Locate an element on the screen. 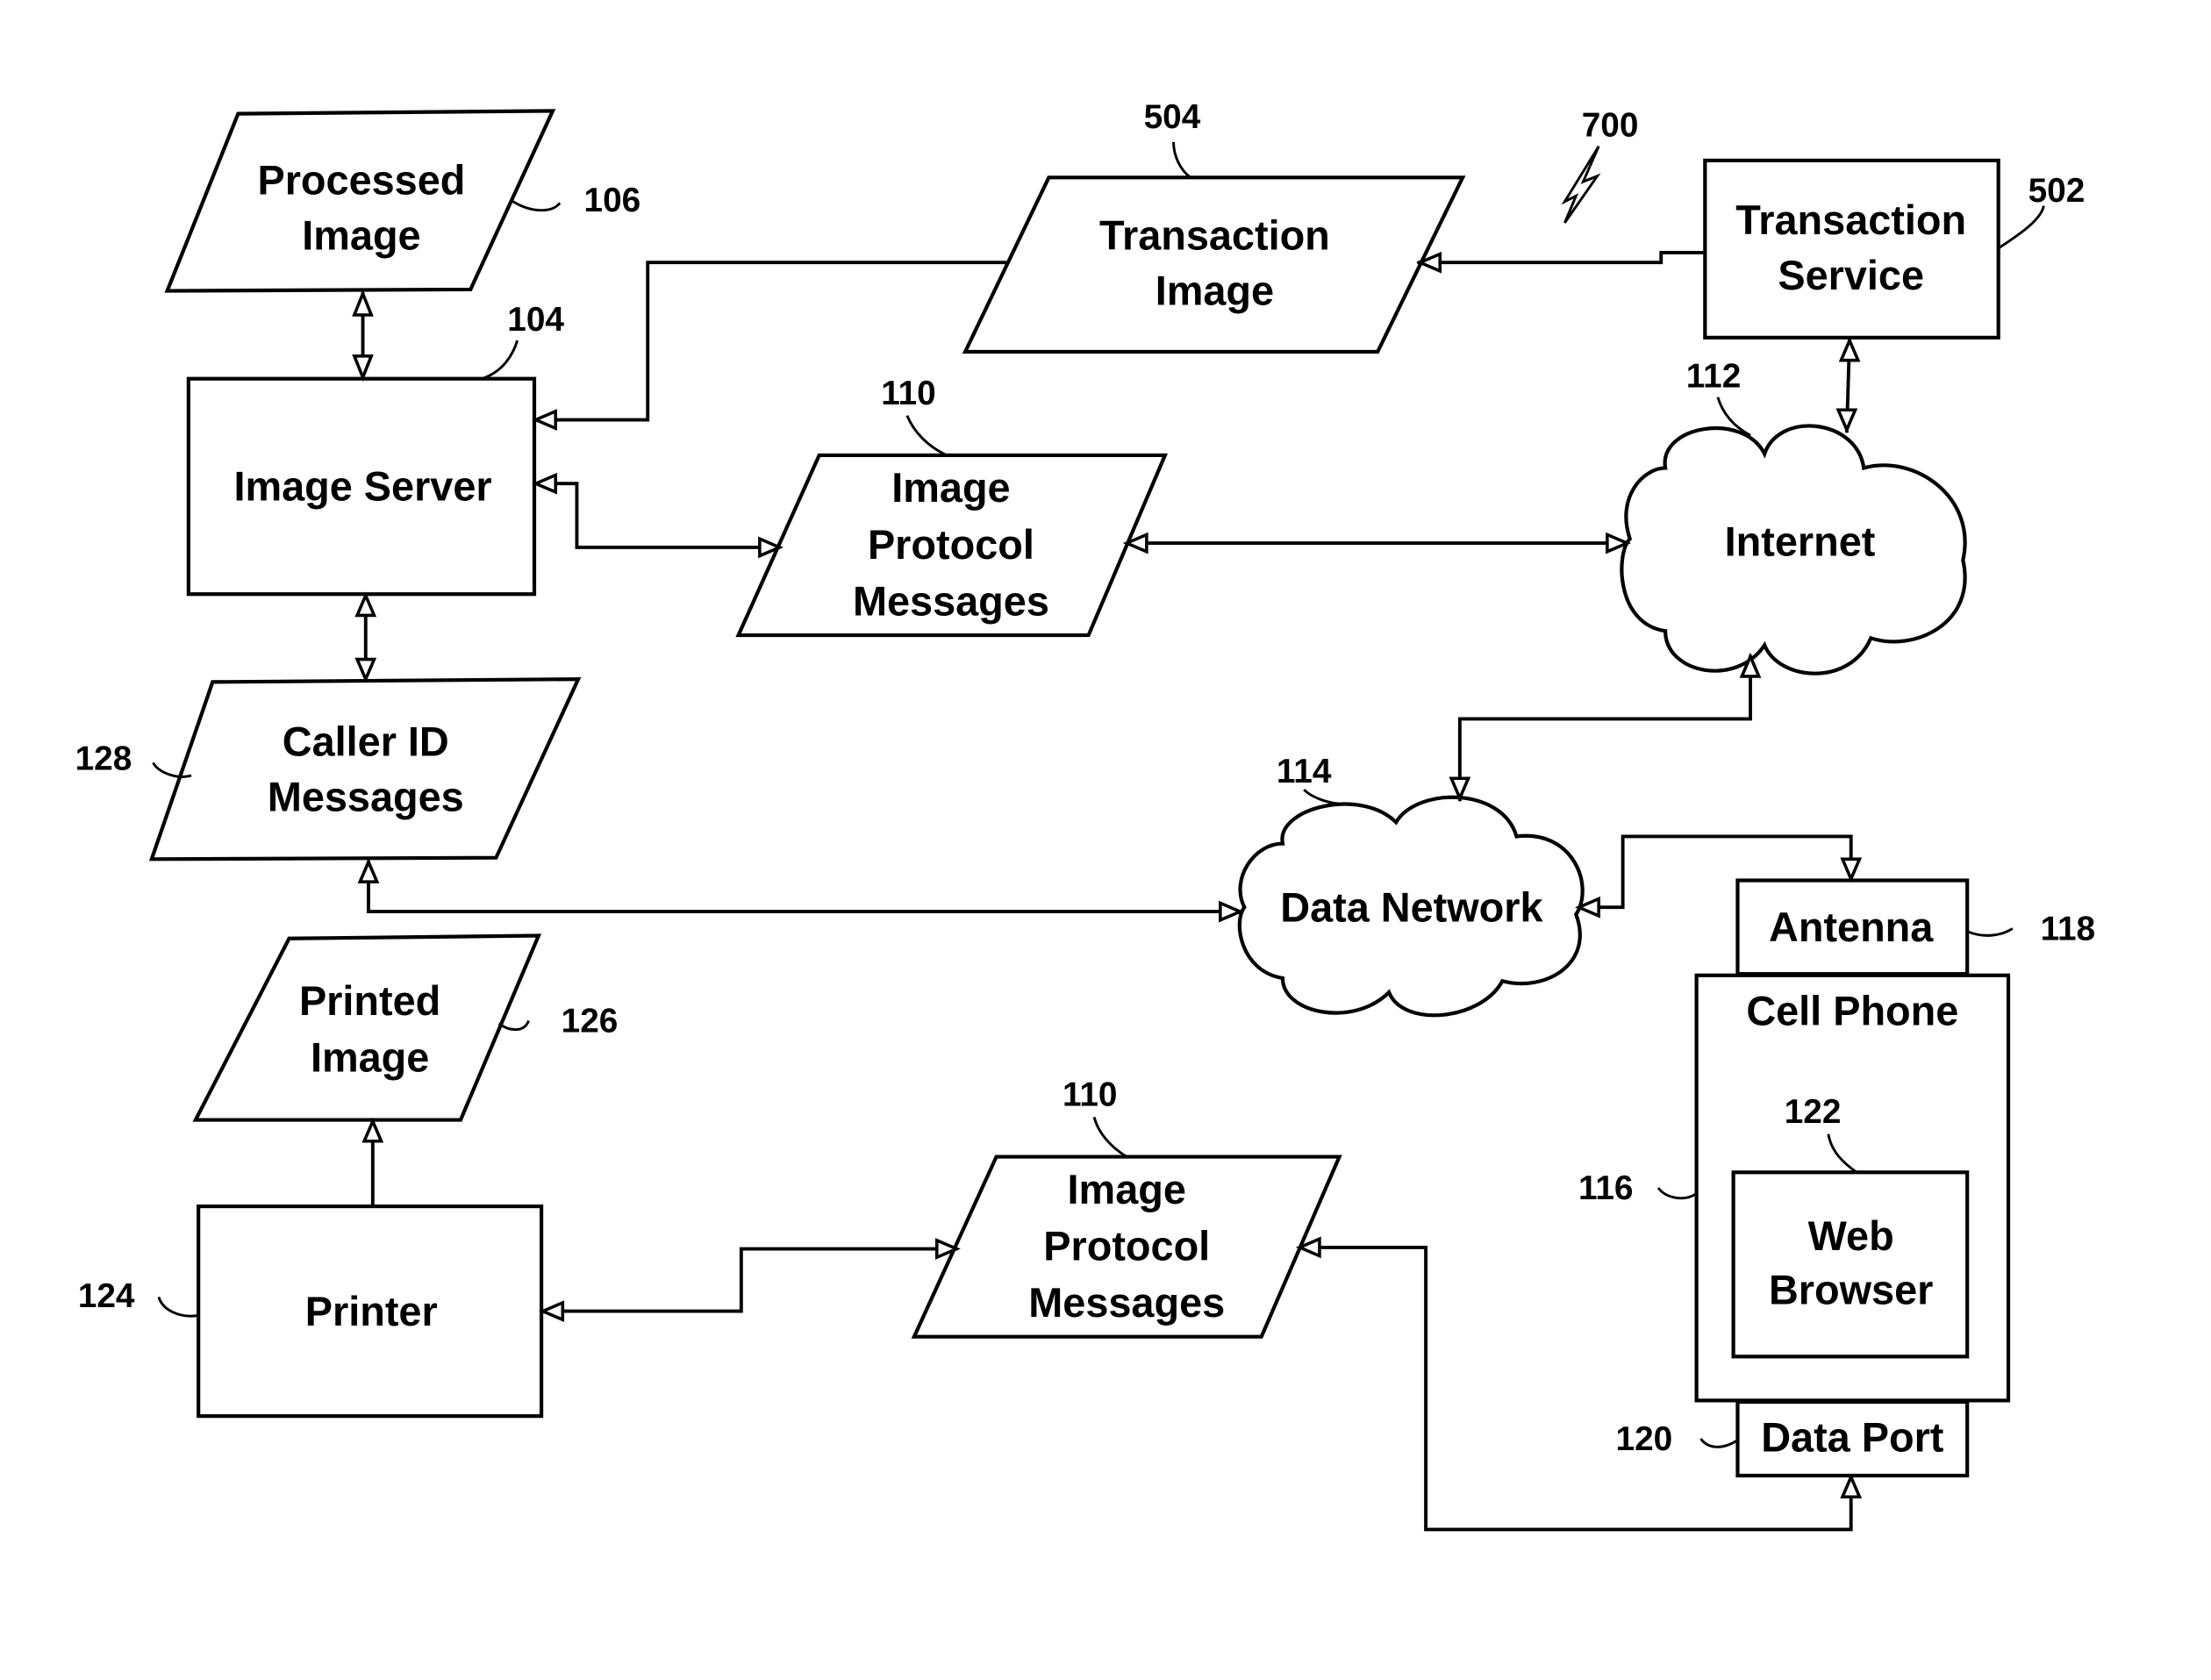 The height and width of the screenshot is (1680, 2211). connector-callerid-datanetwork is located at coordinates (804, 887).